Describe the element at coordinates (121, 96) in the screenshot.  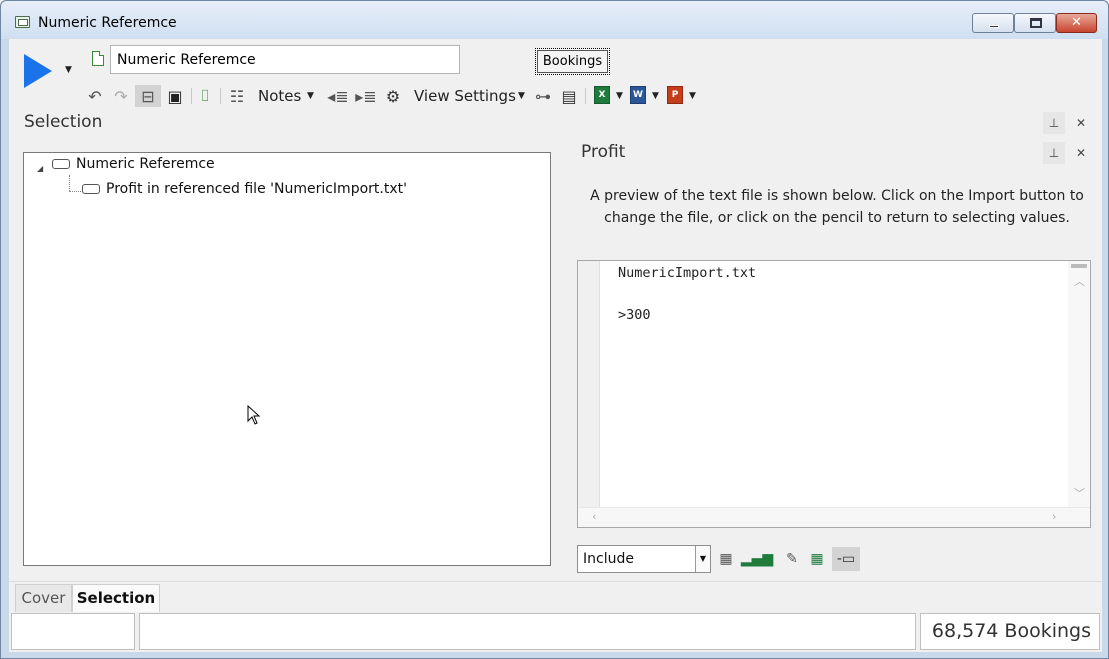
I see `redo-icon: ↷` at that location.